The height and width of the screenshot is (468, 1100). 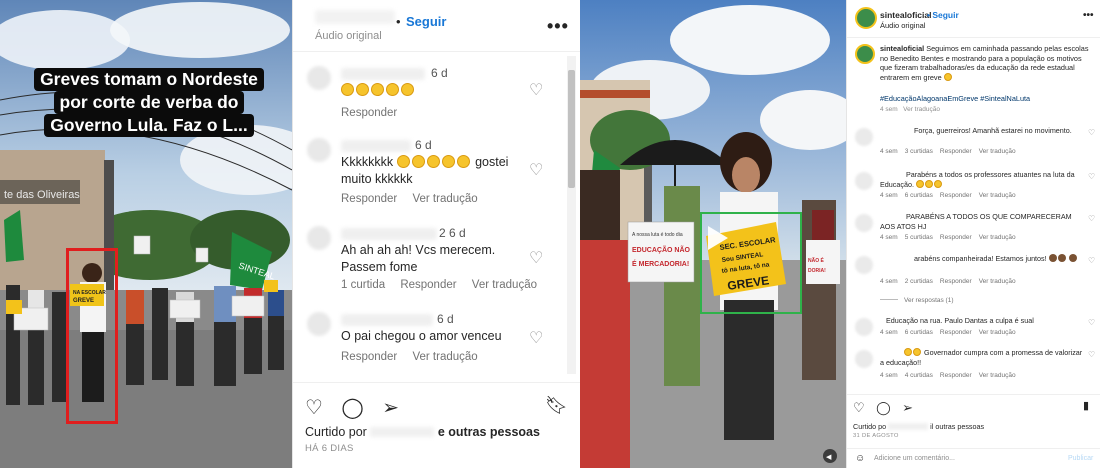 I want to click on red-highlight-box, so click(x=92, y=336).